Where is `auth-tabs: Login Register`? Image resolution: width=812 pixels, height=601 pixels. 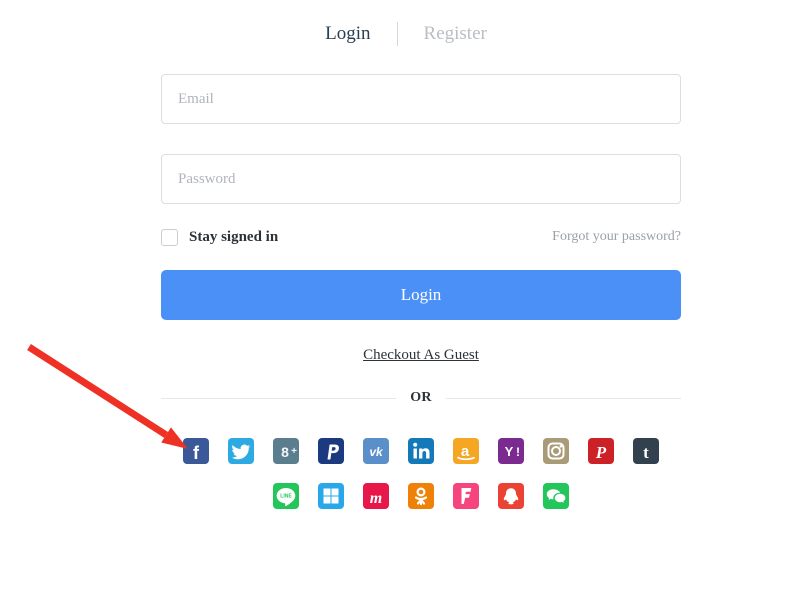
auth-tabs: Login Register is located at coordinates (406, 34).